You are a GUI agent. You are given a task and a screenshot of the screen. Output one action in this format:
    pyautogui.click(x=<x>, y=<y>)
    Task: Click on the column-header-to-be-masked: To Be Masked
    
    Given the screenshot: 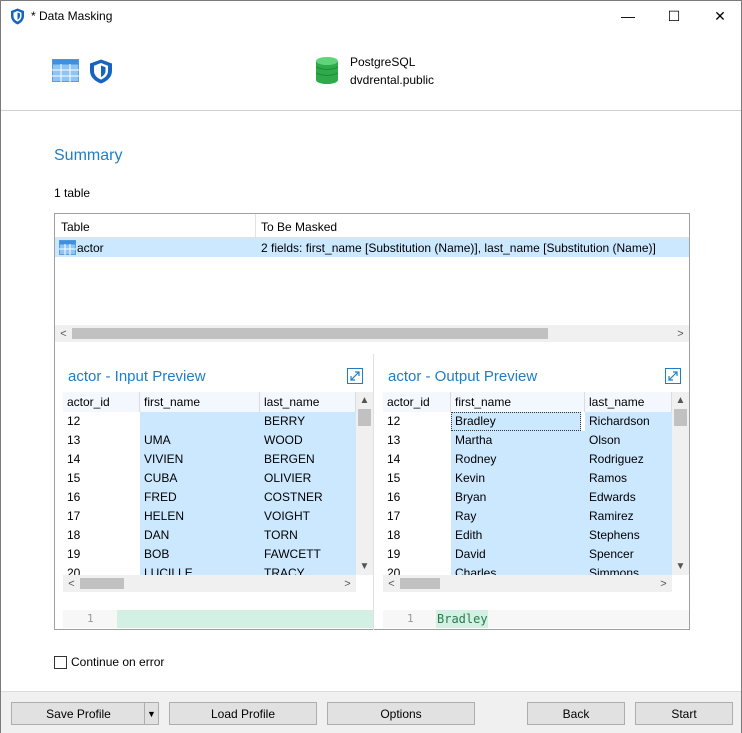 What is the action you would take?
    pyautogui.click(x=299, y=227)
    